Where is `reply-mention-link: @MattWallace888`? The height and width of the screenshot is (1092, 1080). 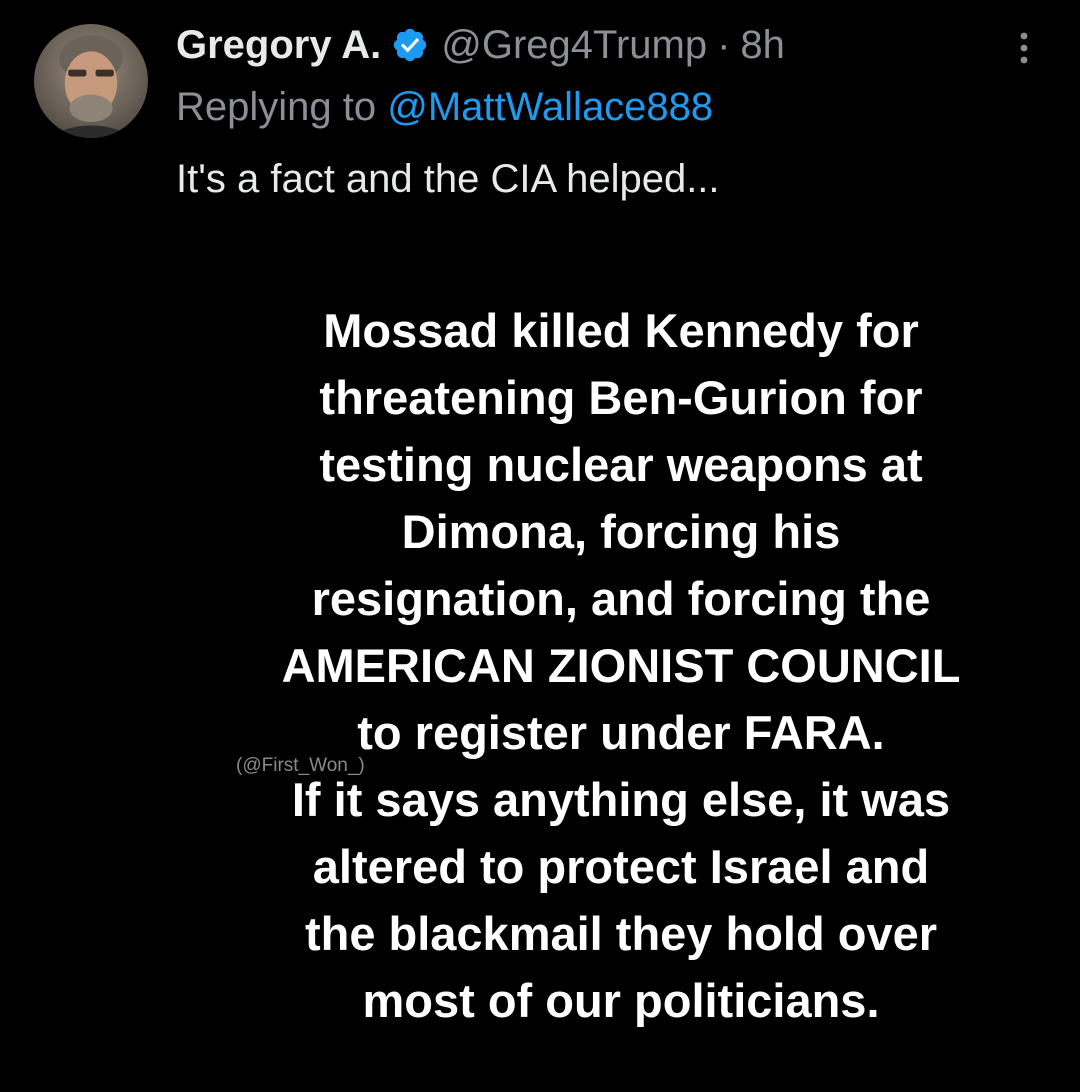 reply-mention-link: @MattWallace888 is located at coordinates (550, 107).